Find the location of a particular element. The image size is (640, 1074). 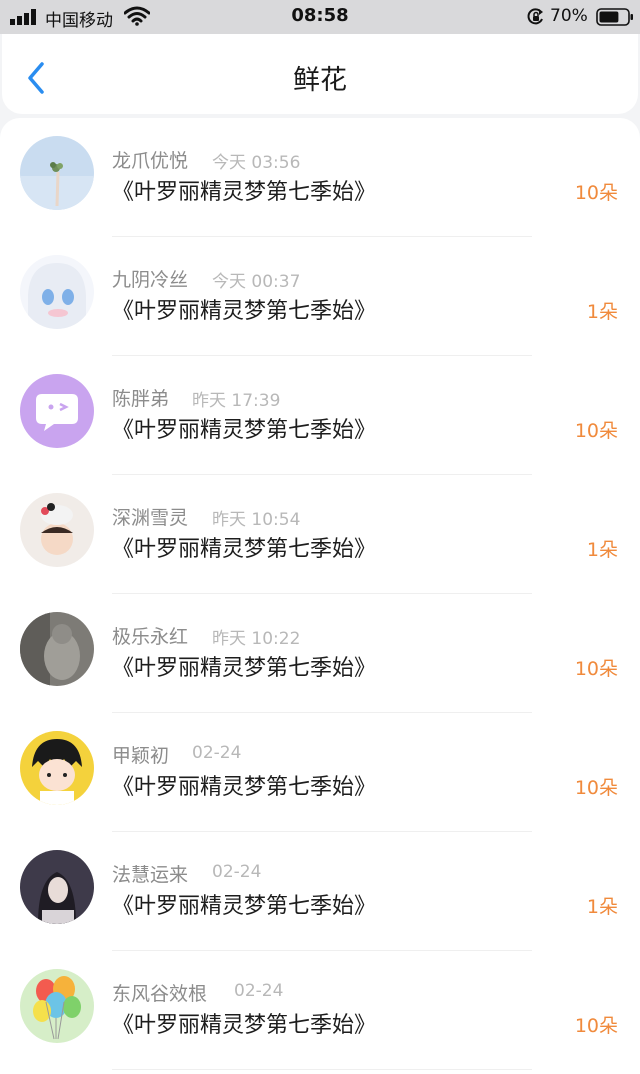

navigation-bar: 鲜花 is located at coordinates (320, 74).